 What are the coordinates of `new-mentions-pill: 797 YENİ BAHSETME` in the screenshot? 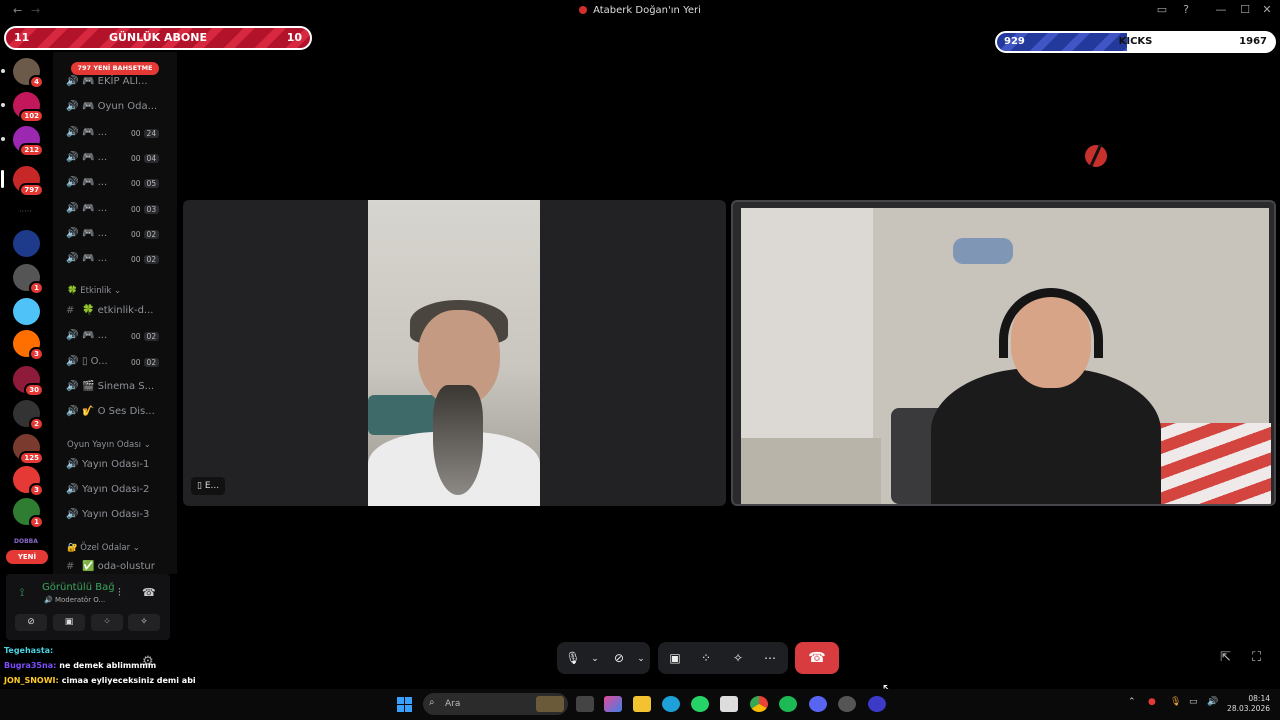 It's located at (115, 68).